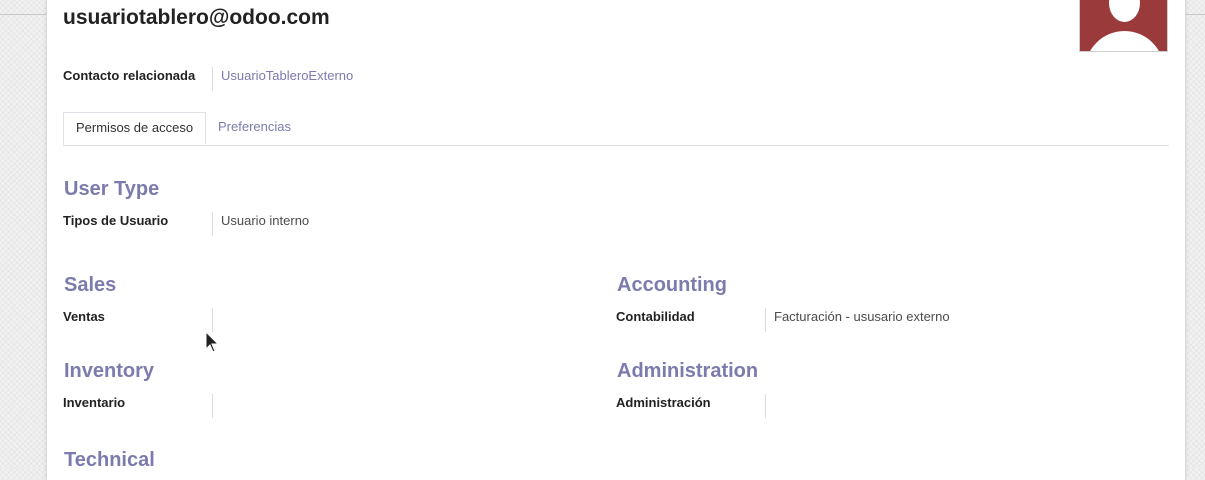  I want to click on administration-value, so click(874, 403).